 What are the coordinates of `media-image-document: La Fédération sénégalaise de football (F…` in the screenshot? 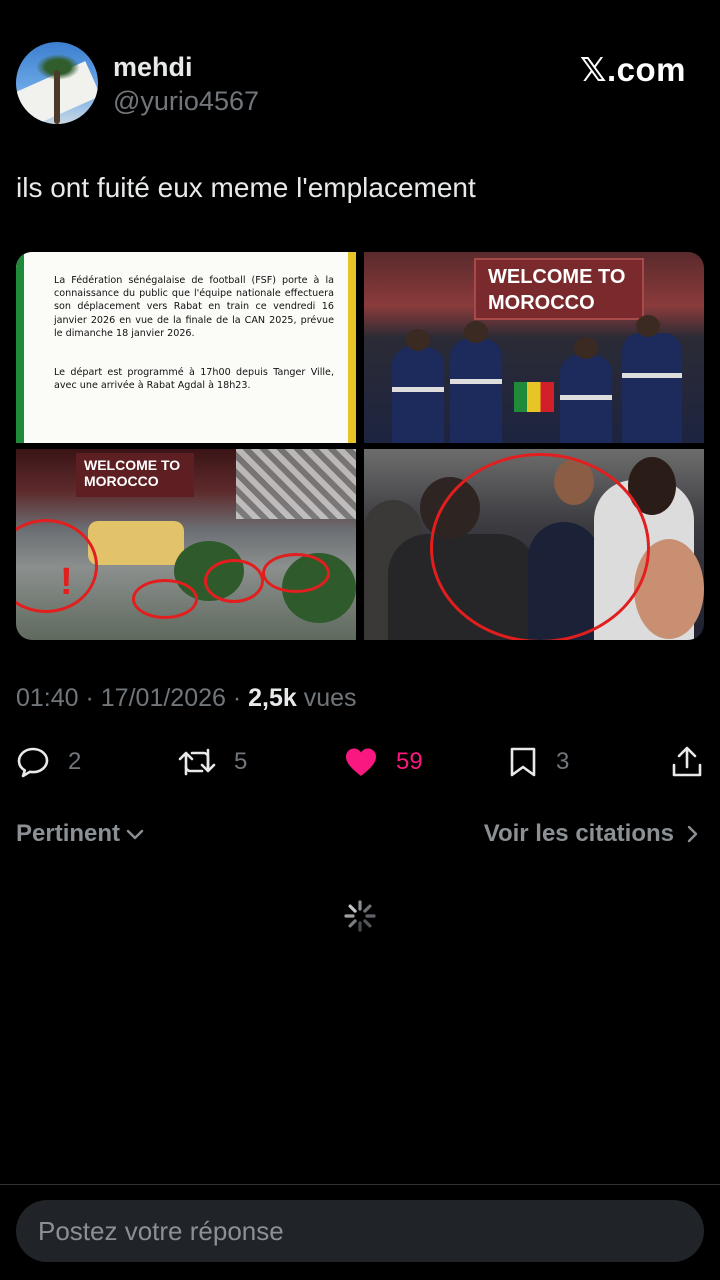 It's located at (186, 347).